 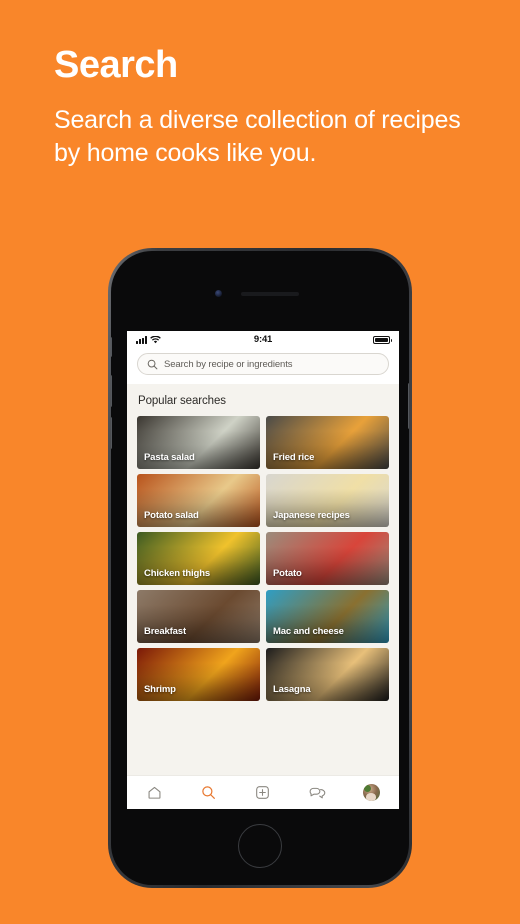 What do you see at coordinates (198, 500) in the screenshot?
I see `popular-search-tile: Potato salad` at bounding box center [198, 500].